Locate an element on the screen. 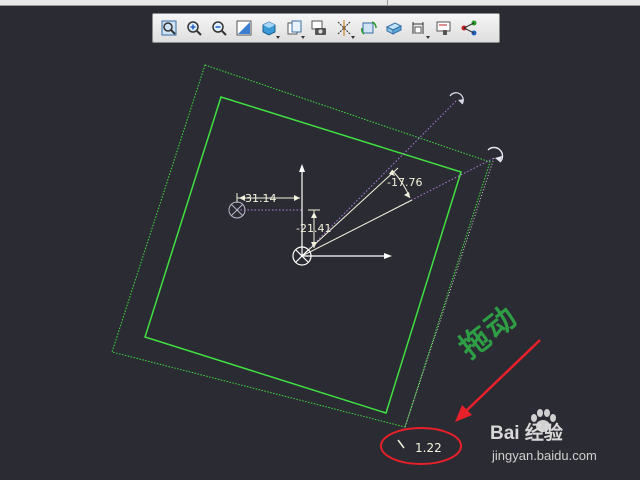 The height and width of the screenshot is (480, 640). relations-icon is located at coordinates (468, 28).